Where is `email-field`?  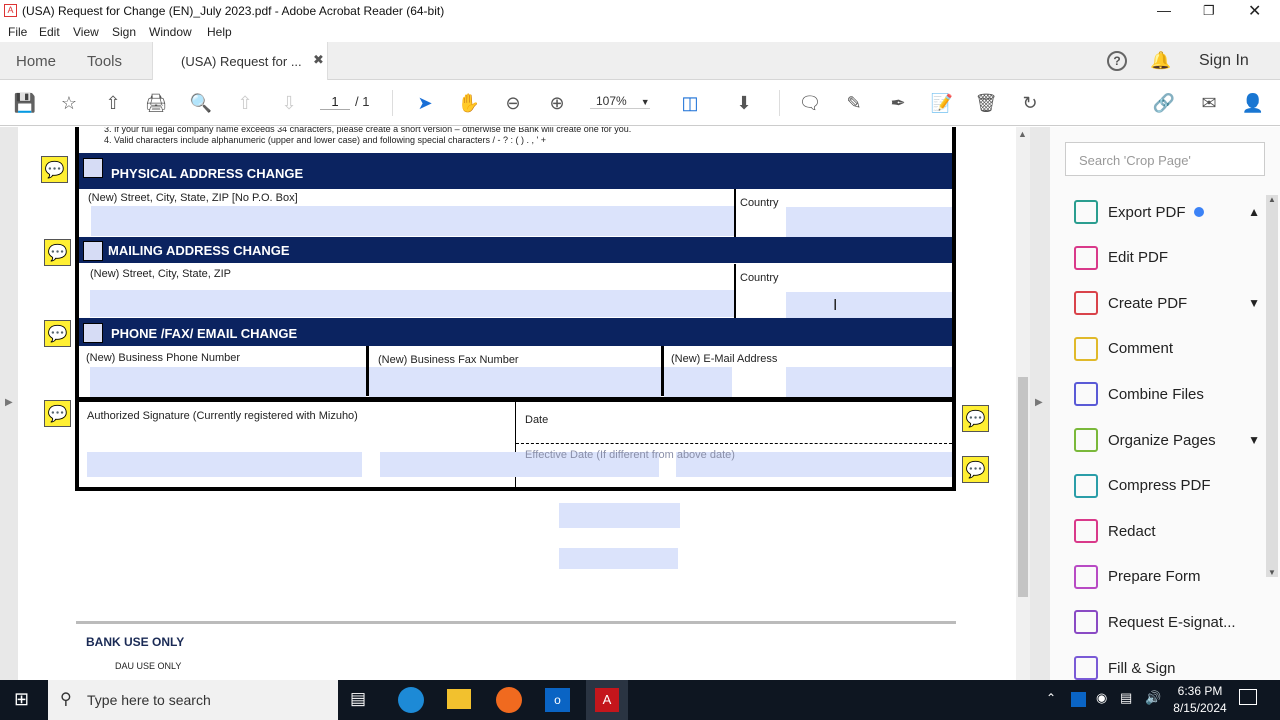 email-field is located at coordinates (698, 382).